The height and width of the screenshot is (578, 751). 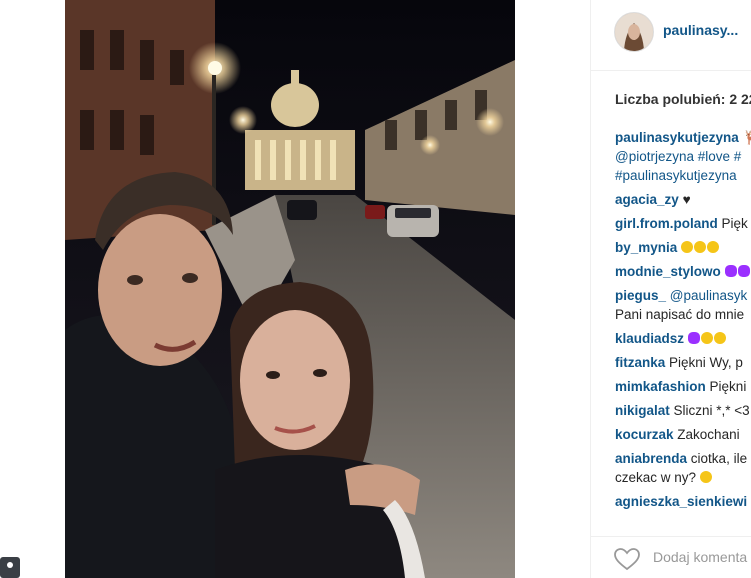 What do you see at coordinates (678, 156) in the screenshot?
I see `caption-line-2: @piotrjezyna #love #` at bounding box center [678, 156].